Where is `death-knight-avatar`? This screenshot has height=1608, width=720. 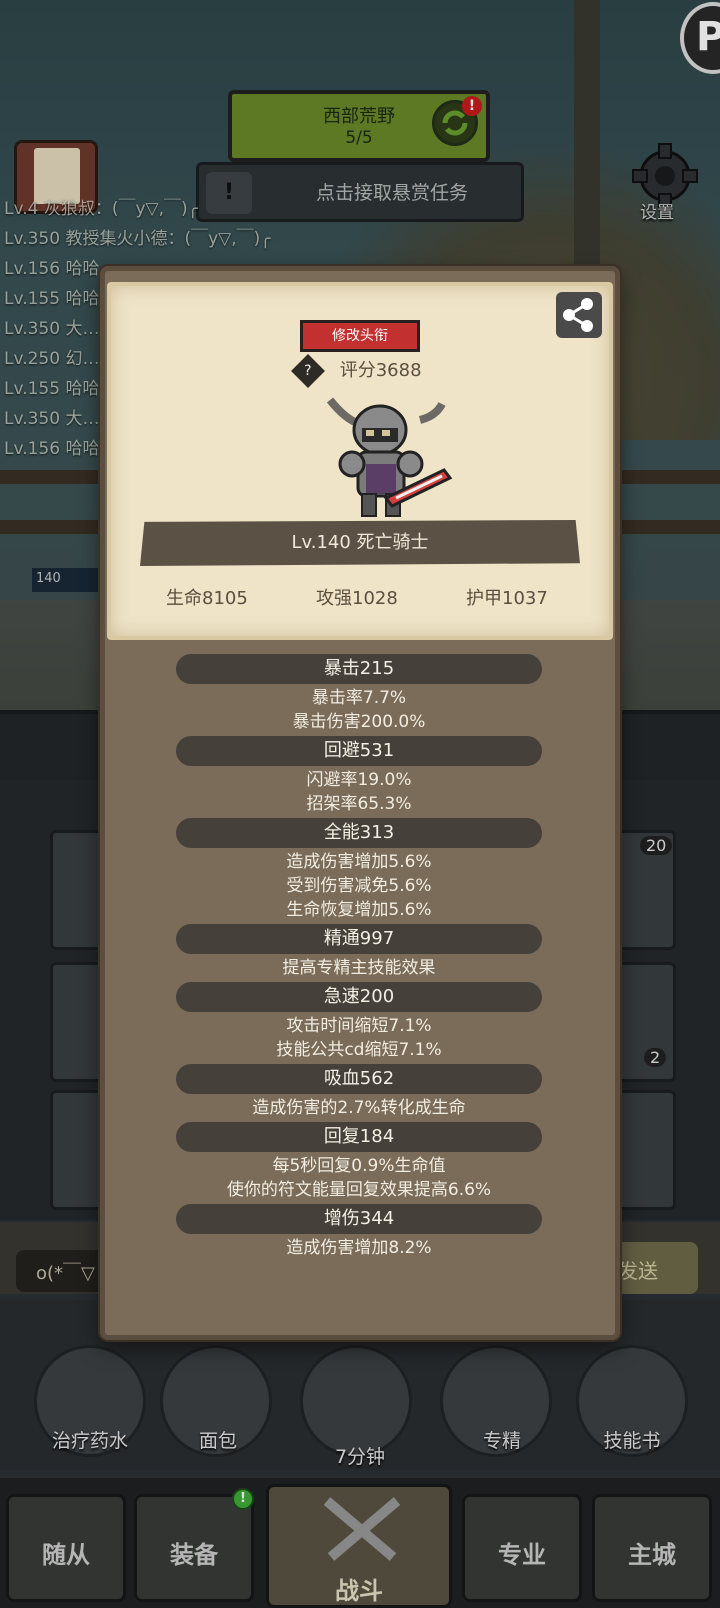
death-knight-avatar is located at coordinates (389, 457).